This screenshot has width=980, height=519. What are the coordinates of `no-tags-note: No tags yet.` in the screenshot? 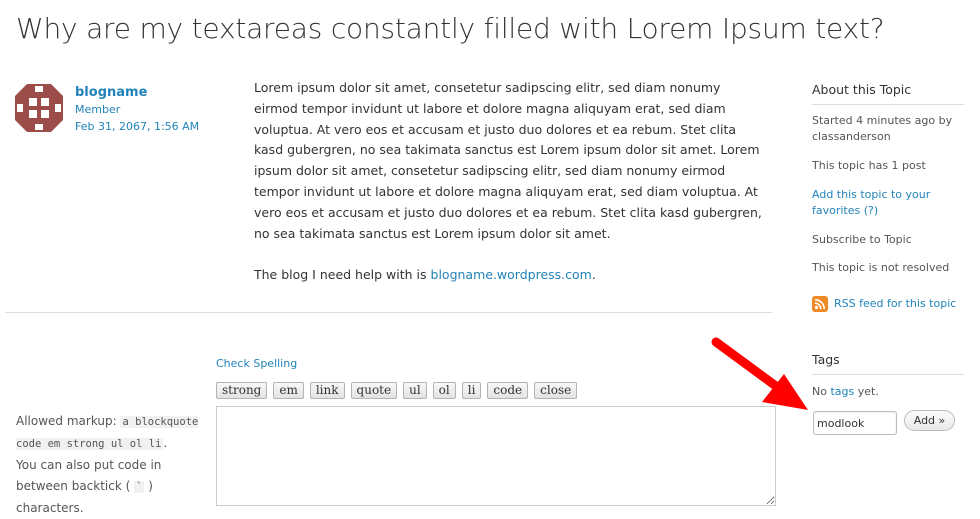 It's located at (887, 392).